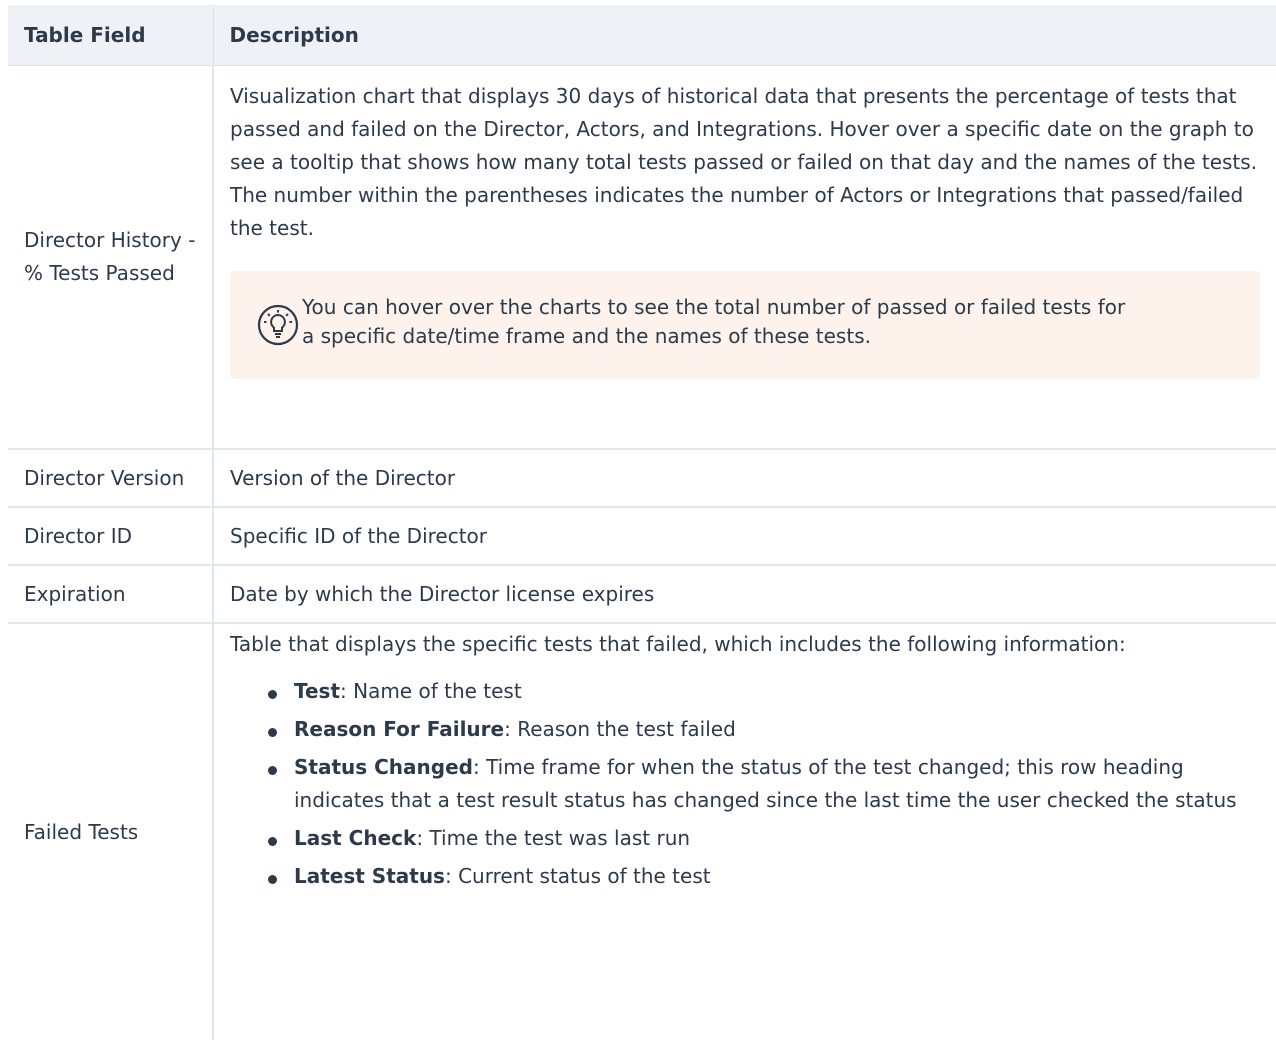  I want to click on list-text: : Current status of the test, so click(577, 876).